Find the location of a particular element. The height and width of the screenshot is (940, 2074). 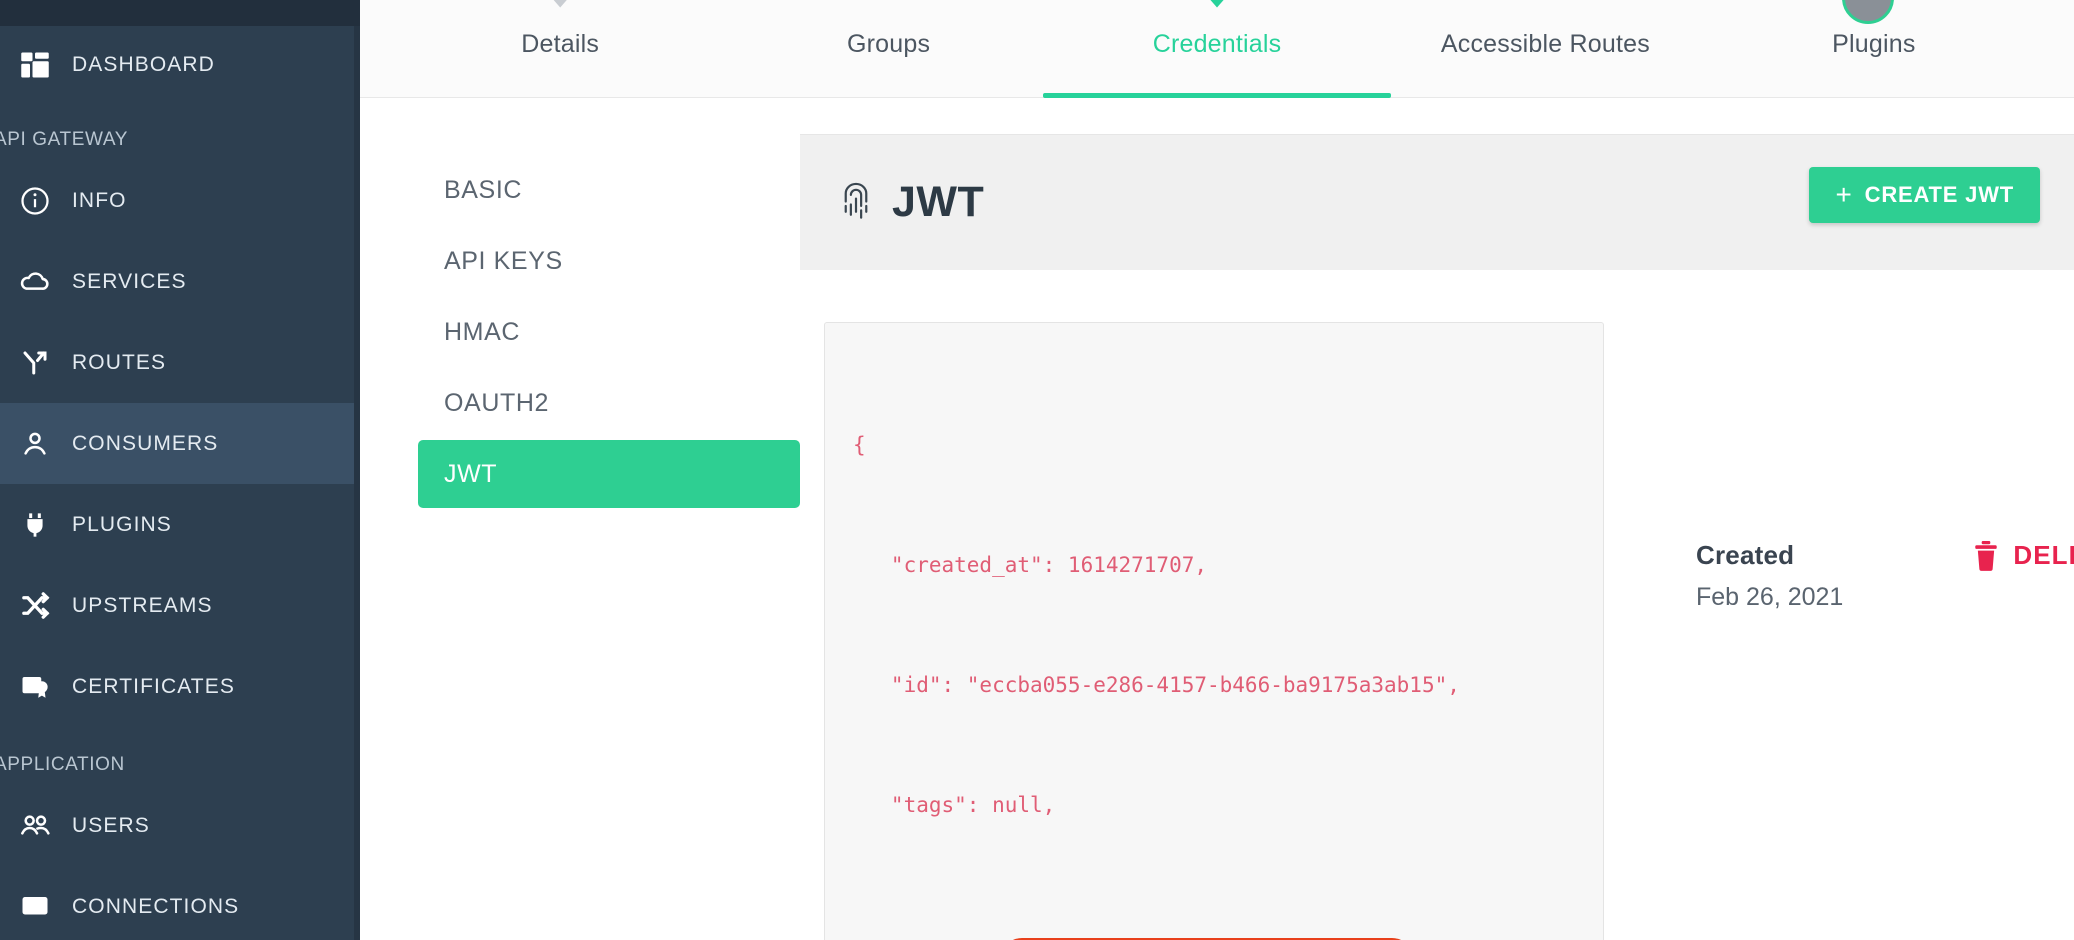

person-icon is located at coordinates (35, 444).